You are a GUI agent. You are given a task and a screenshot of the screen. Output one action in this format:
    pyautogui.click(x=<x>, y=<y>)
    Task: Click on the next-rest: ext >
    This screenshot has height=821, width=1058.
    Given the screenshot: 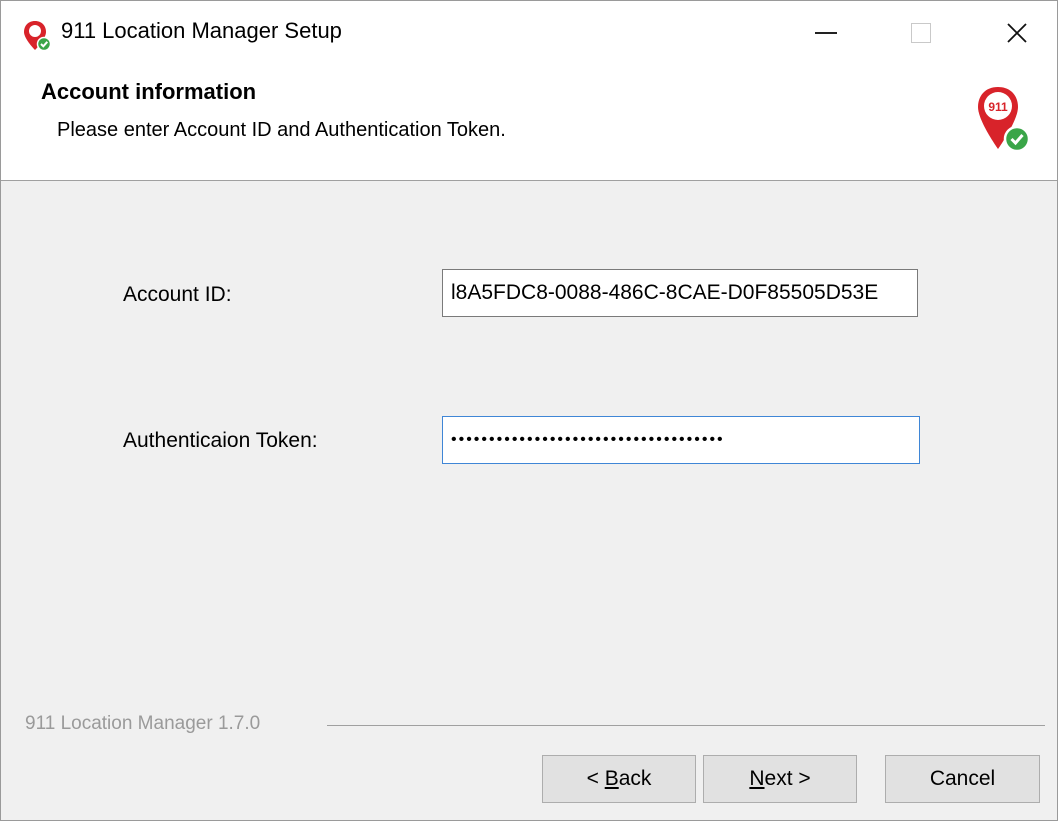 What is the action you would take?
    pyautogui.click(x=787, y=778)
    